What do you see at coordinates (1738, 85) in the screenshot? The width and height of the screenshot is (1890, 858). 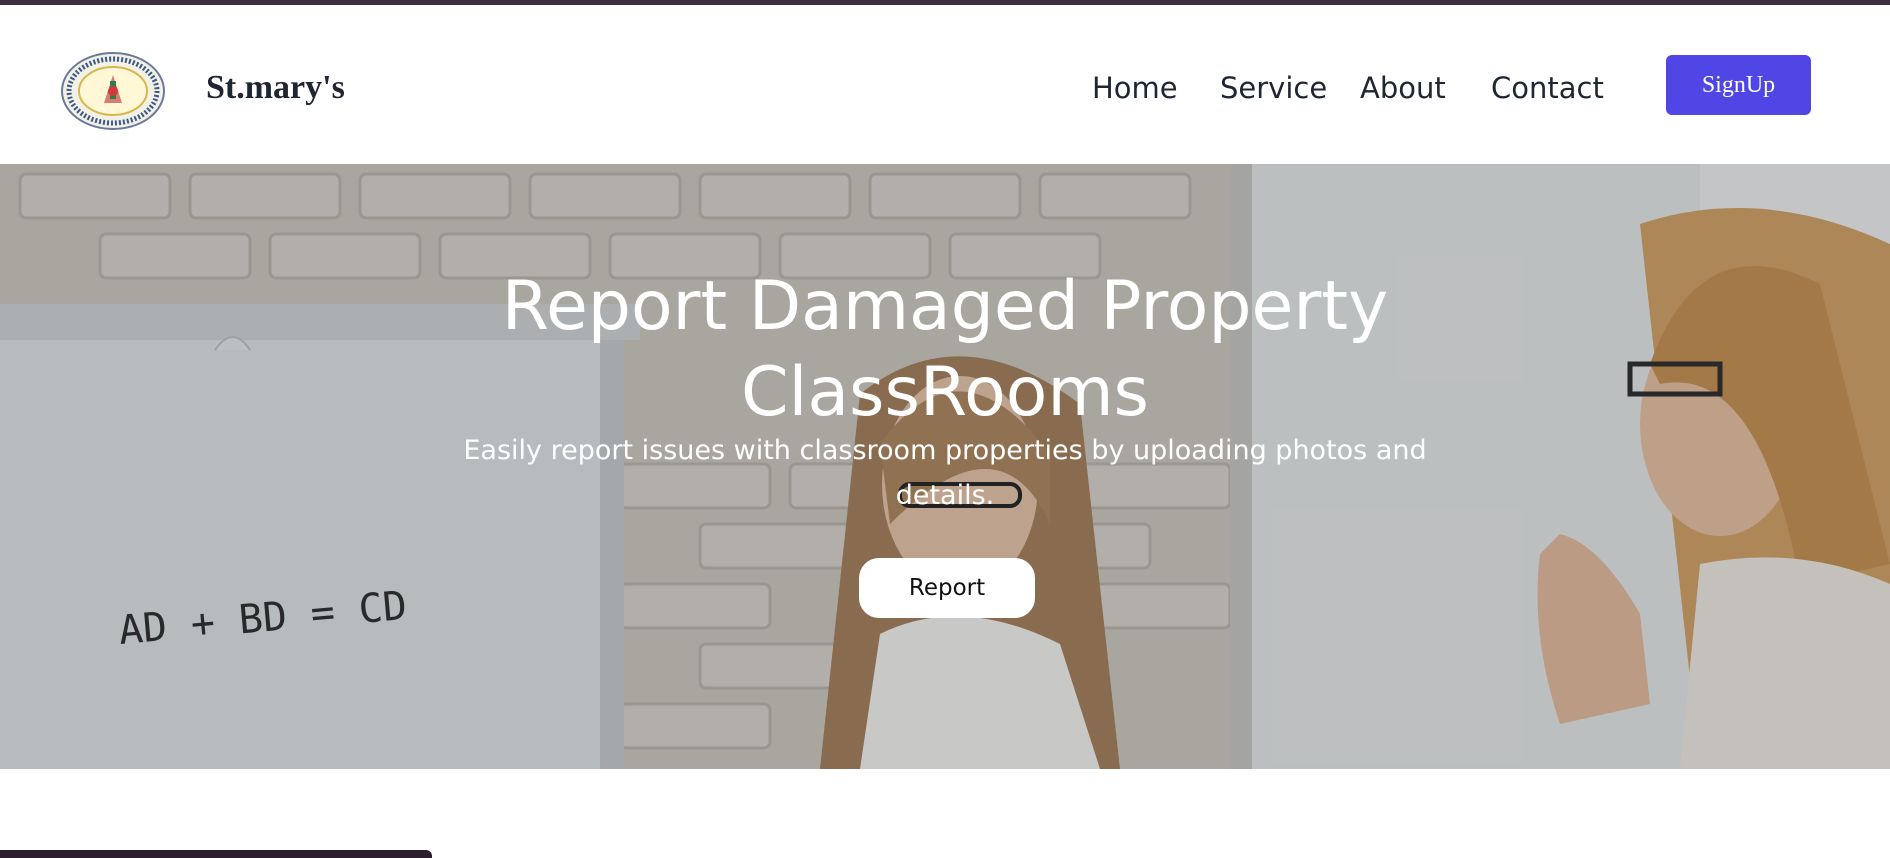 I see `signup-button: SignUp` at bounding box center [1738, 85].